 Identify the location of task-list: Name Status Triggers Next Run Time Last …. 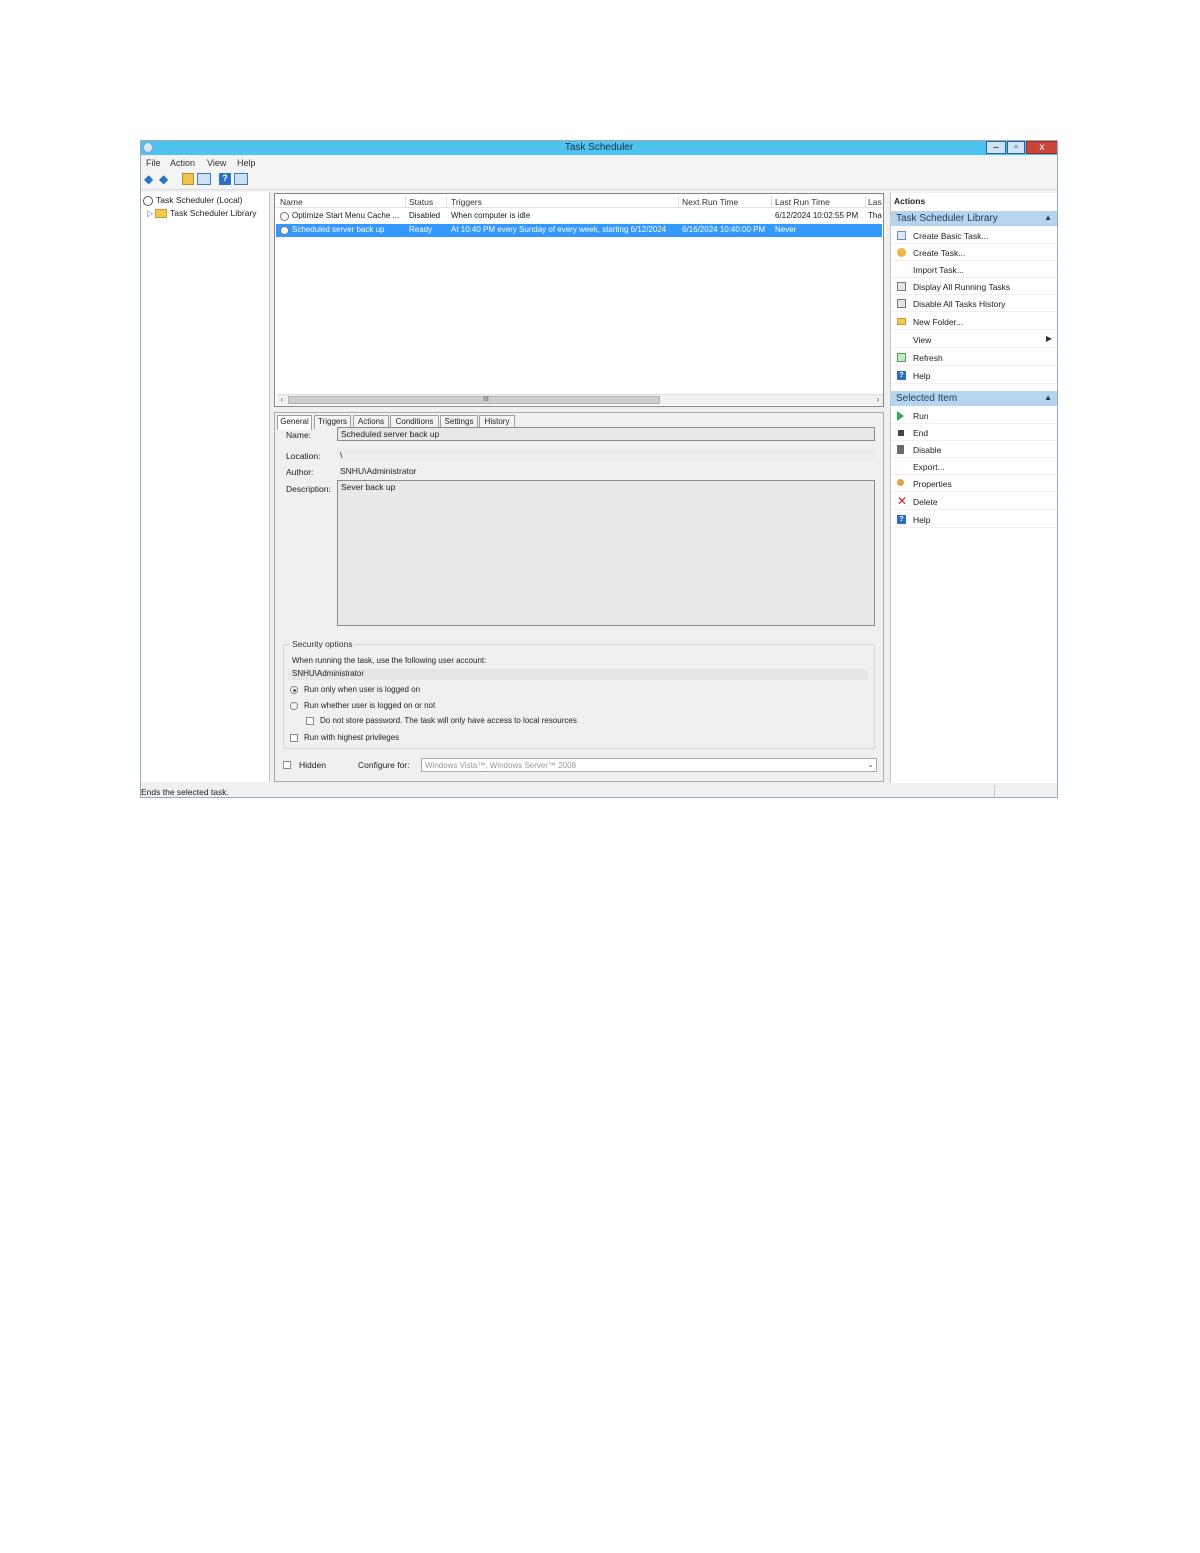
(579, 300).